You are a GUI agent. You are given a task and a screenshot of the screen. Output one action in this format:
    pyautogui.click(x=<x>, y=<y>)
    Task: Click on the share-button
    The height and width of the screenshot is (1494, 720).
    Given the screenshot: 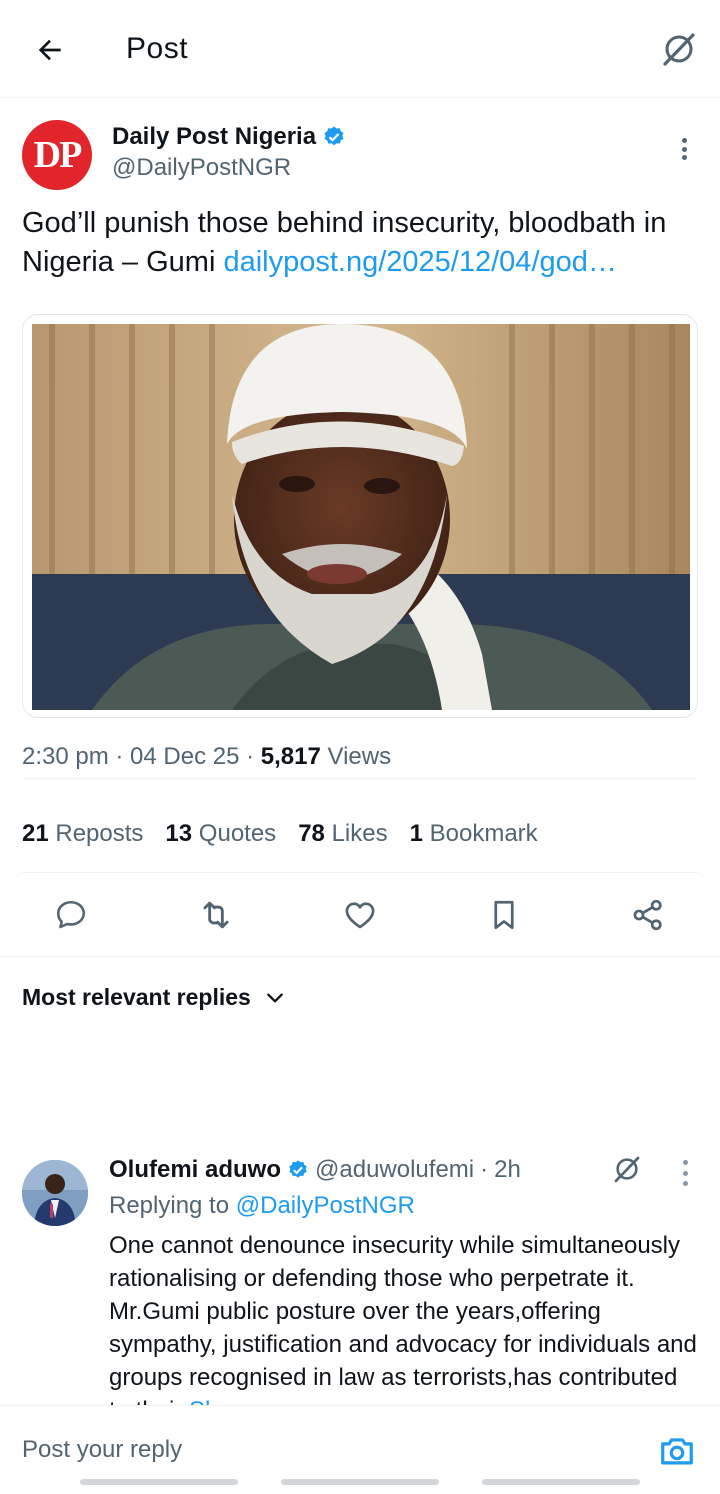 What is the action you would take?
    pyautogui.click(x=648, y=915)
    